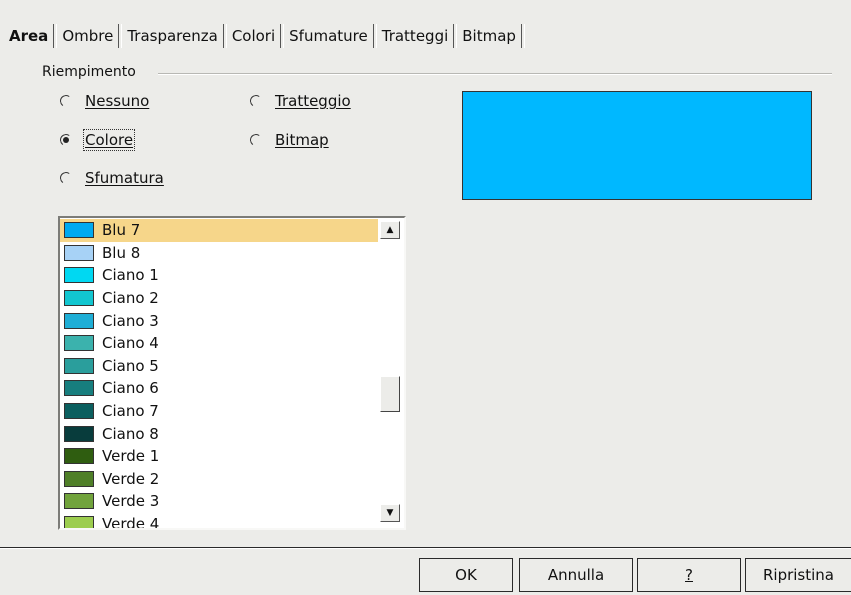 The height and width of the screenshot is (595, 851). Describe the element at coordinates (117, 101) in the screenshot. I see `radio-nessuno-label: Nessuno` at that location.